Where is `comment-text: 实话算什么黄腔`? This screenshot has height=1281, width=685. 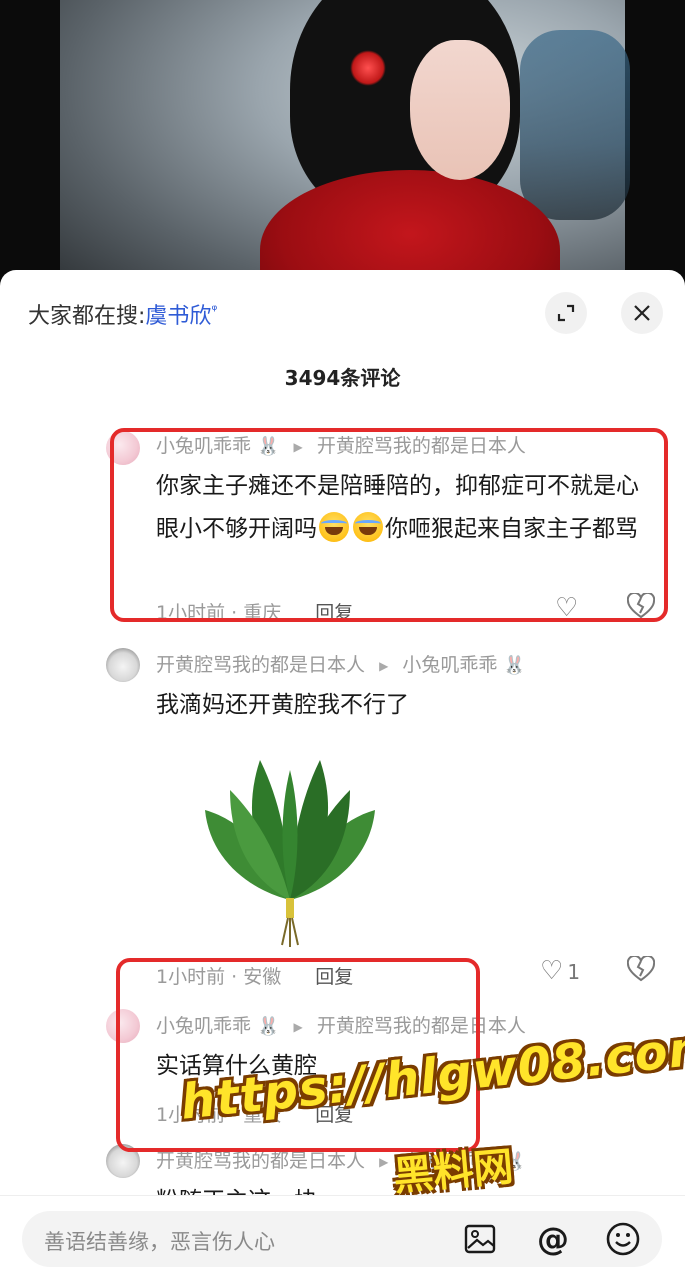
comment-text: 实话算什么黄腔 is located at coordinates (236, 1066).